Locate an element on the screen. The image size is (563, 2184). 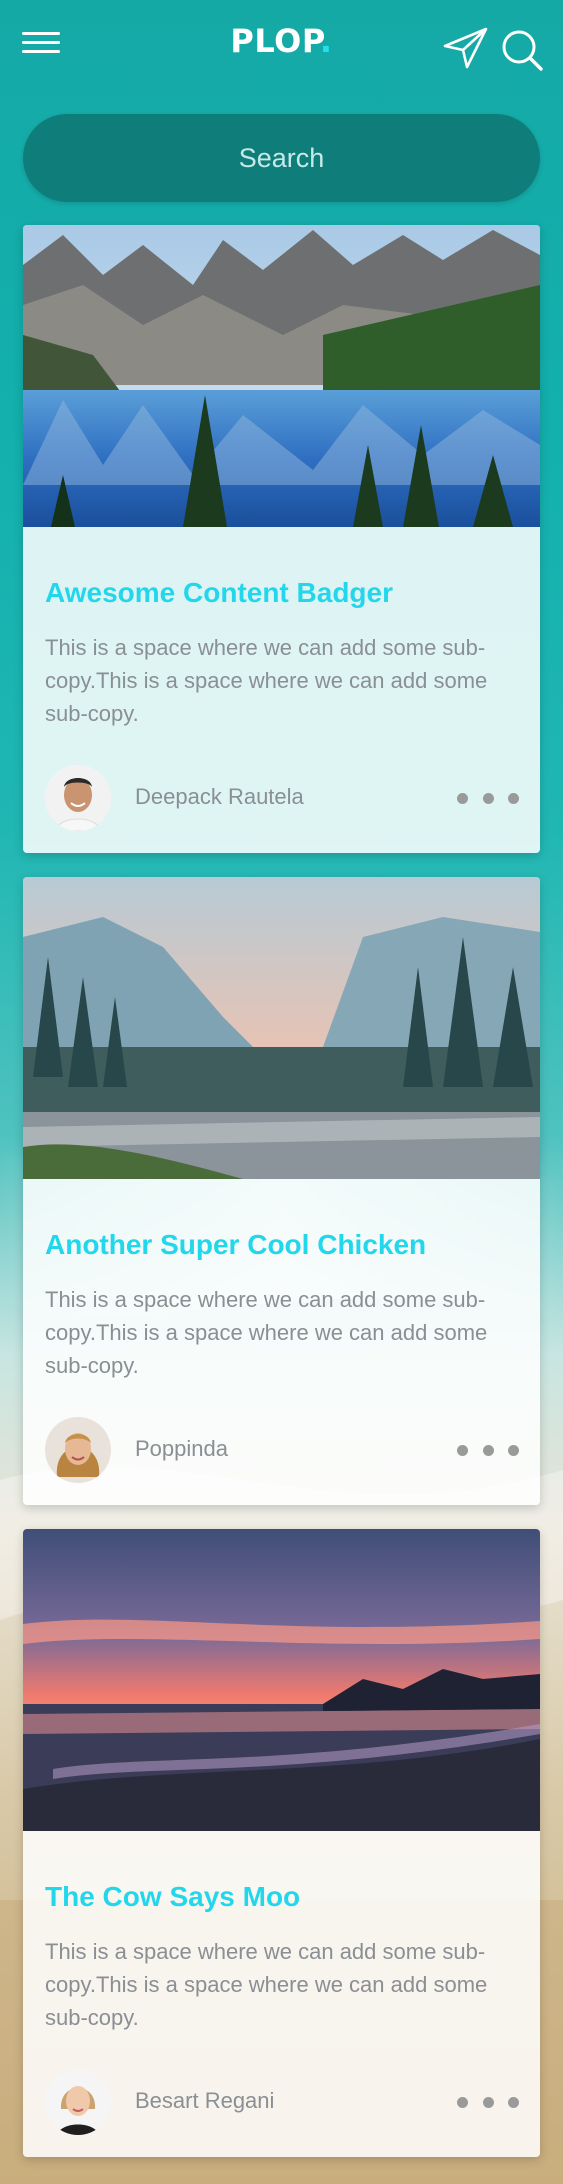
search-input is located at coordinates (281, 158).